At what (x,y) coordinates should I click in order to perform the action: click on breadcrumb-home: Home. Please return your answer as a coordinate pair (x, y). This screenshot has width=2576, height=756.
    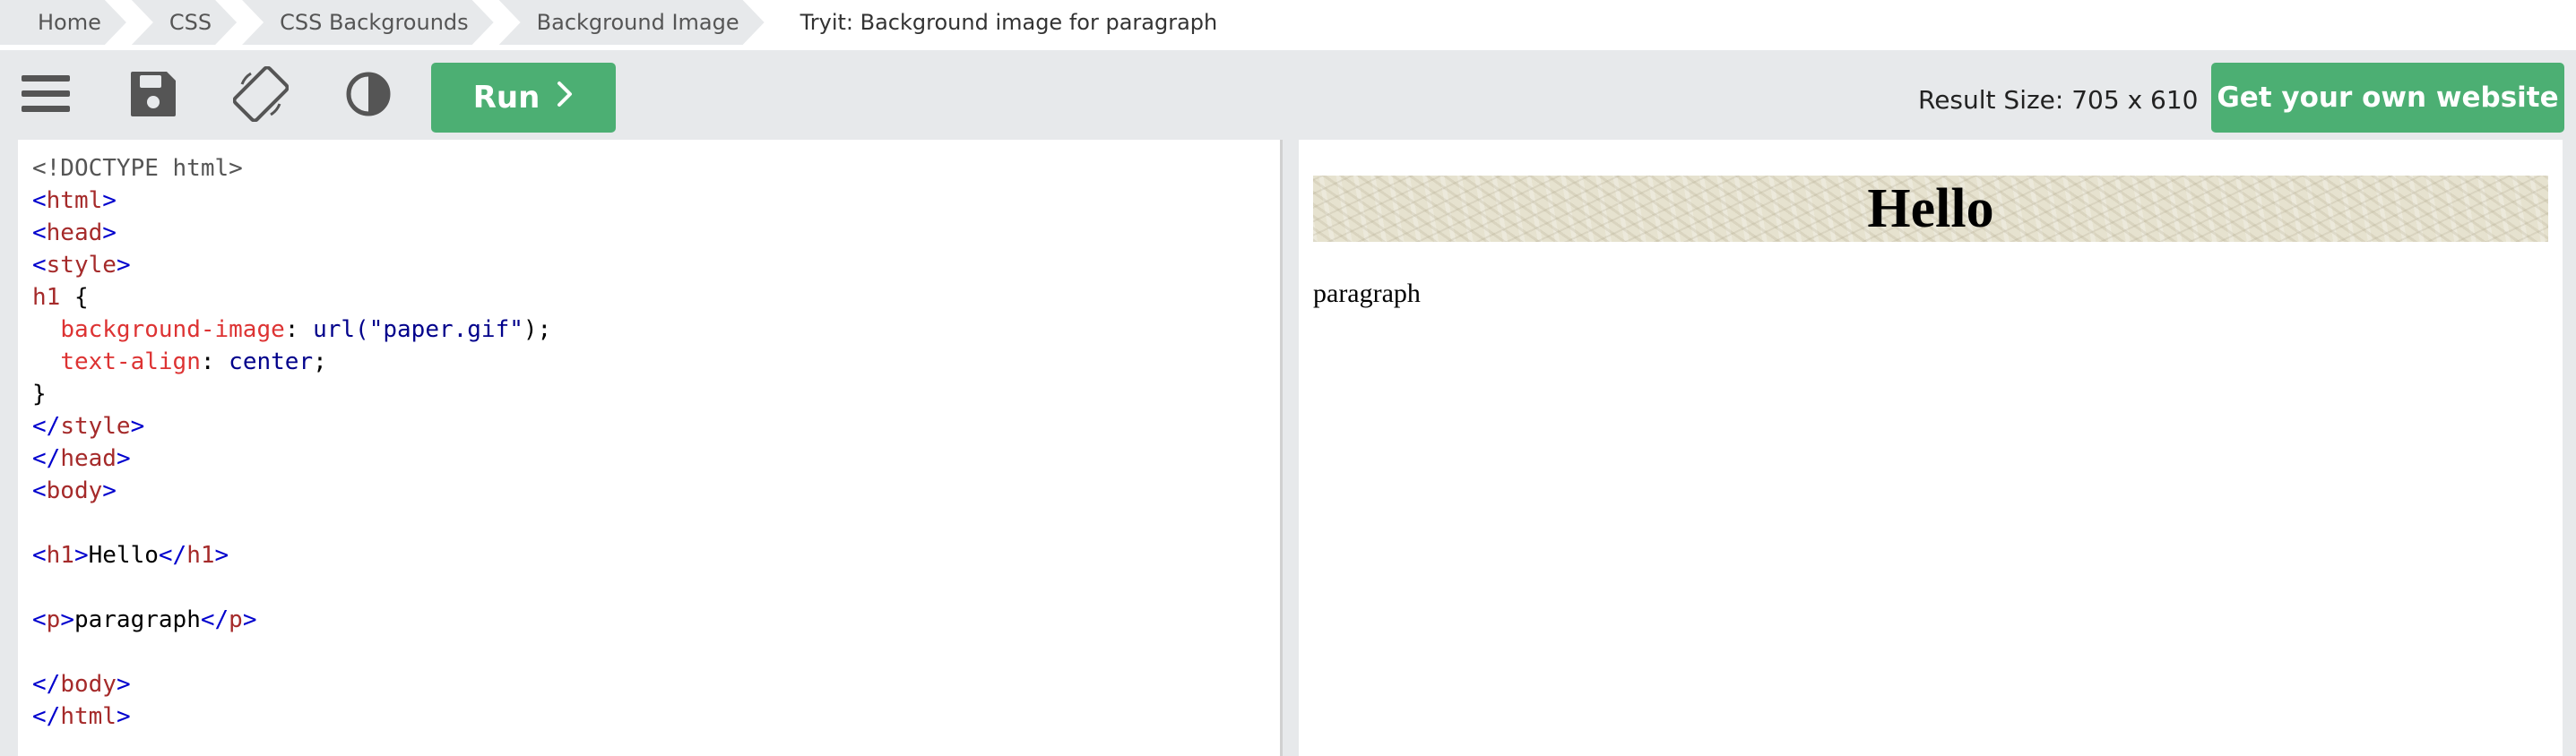
    Looking at the image, I should click on (63, 23).